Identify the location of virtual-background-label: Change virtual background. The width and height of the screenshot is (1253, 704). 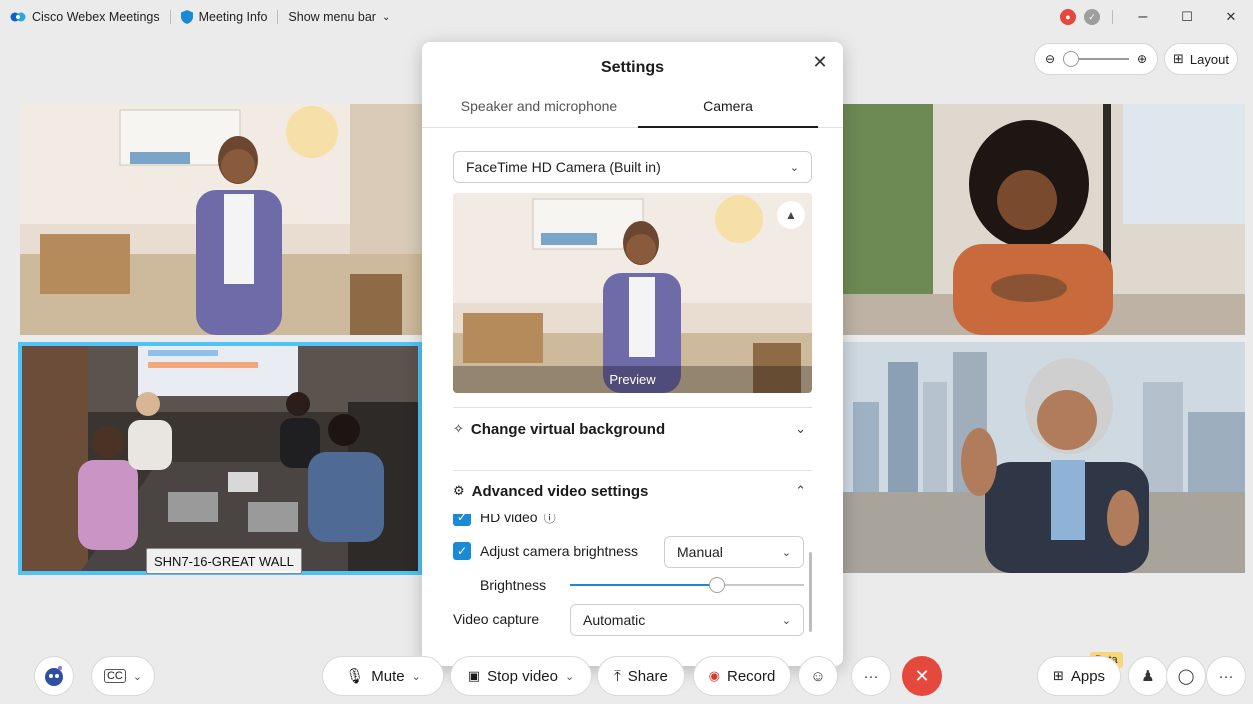
(568, 429).